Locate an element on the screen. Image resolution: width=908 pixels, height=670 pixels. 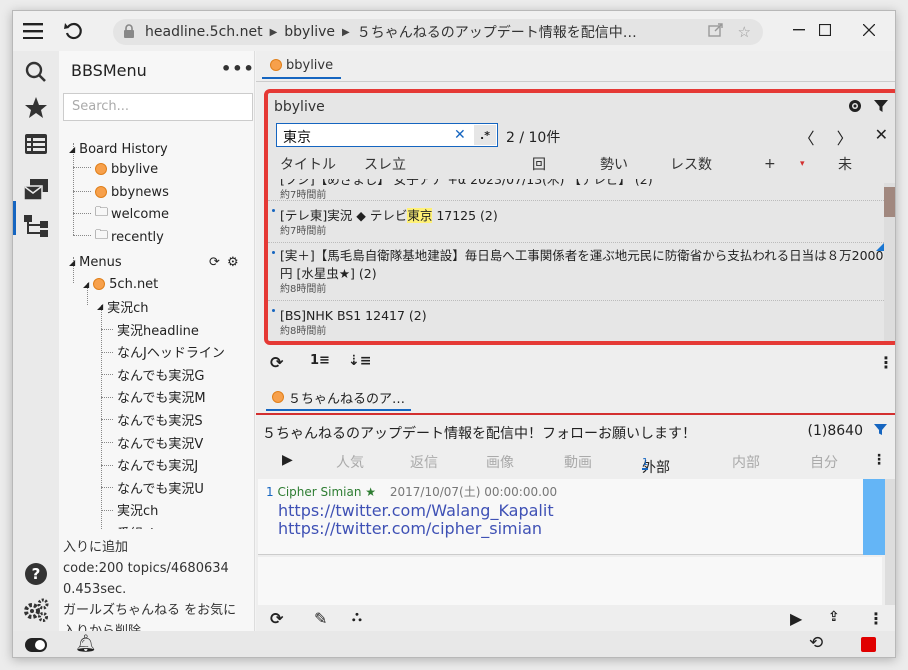
log-line: ガールズちゃんねる をお気に is located at coordinates (150, 610).